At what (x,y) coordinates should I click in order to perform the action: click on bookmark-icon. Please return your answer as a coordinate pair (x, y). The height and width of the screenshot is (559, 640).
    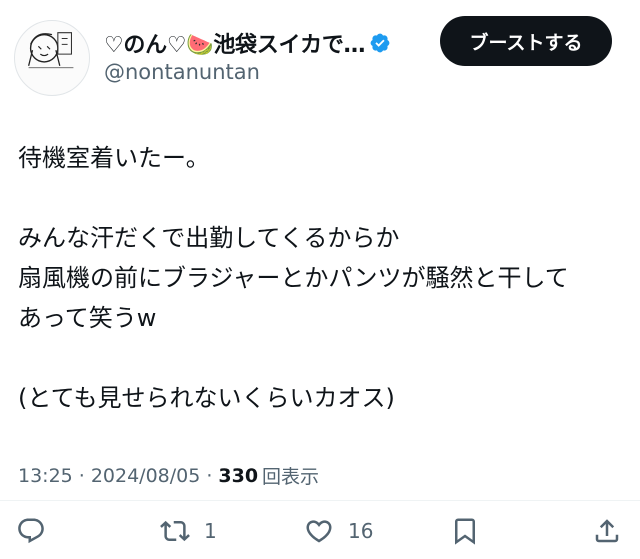
    Looking at the image, I should click on (465, 531).